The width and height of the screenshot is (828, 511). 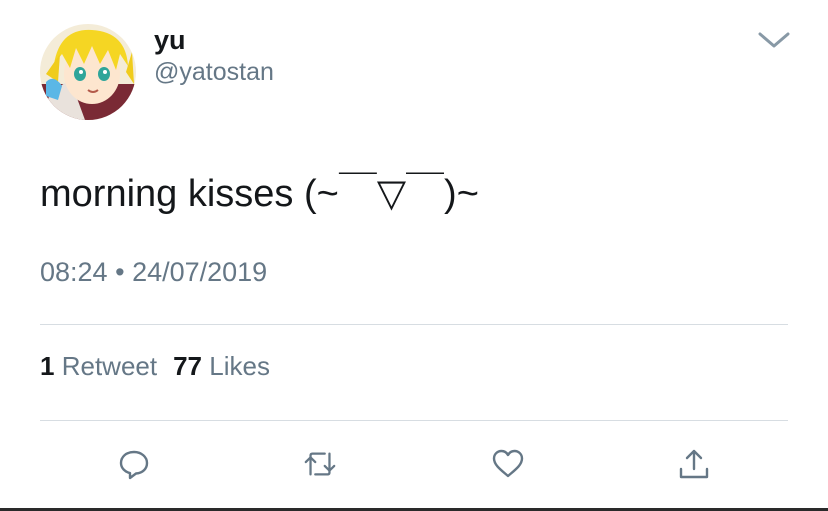 What do you see at coordinates (109, 366) in the screenshot?
I see `retweets-label: Retweet` at bounding box center [109, 366].